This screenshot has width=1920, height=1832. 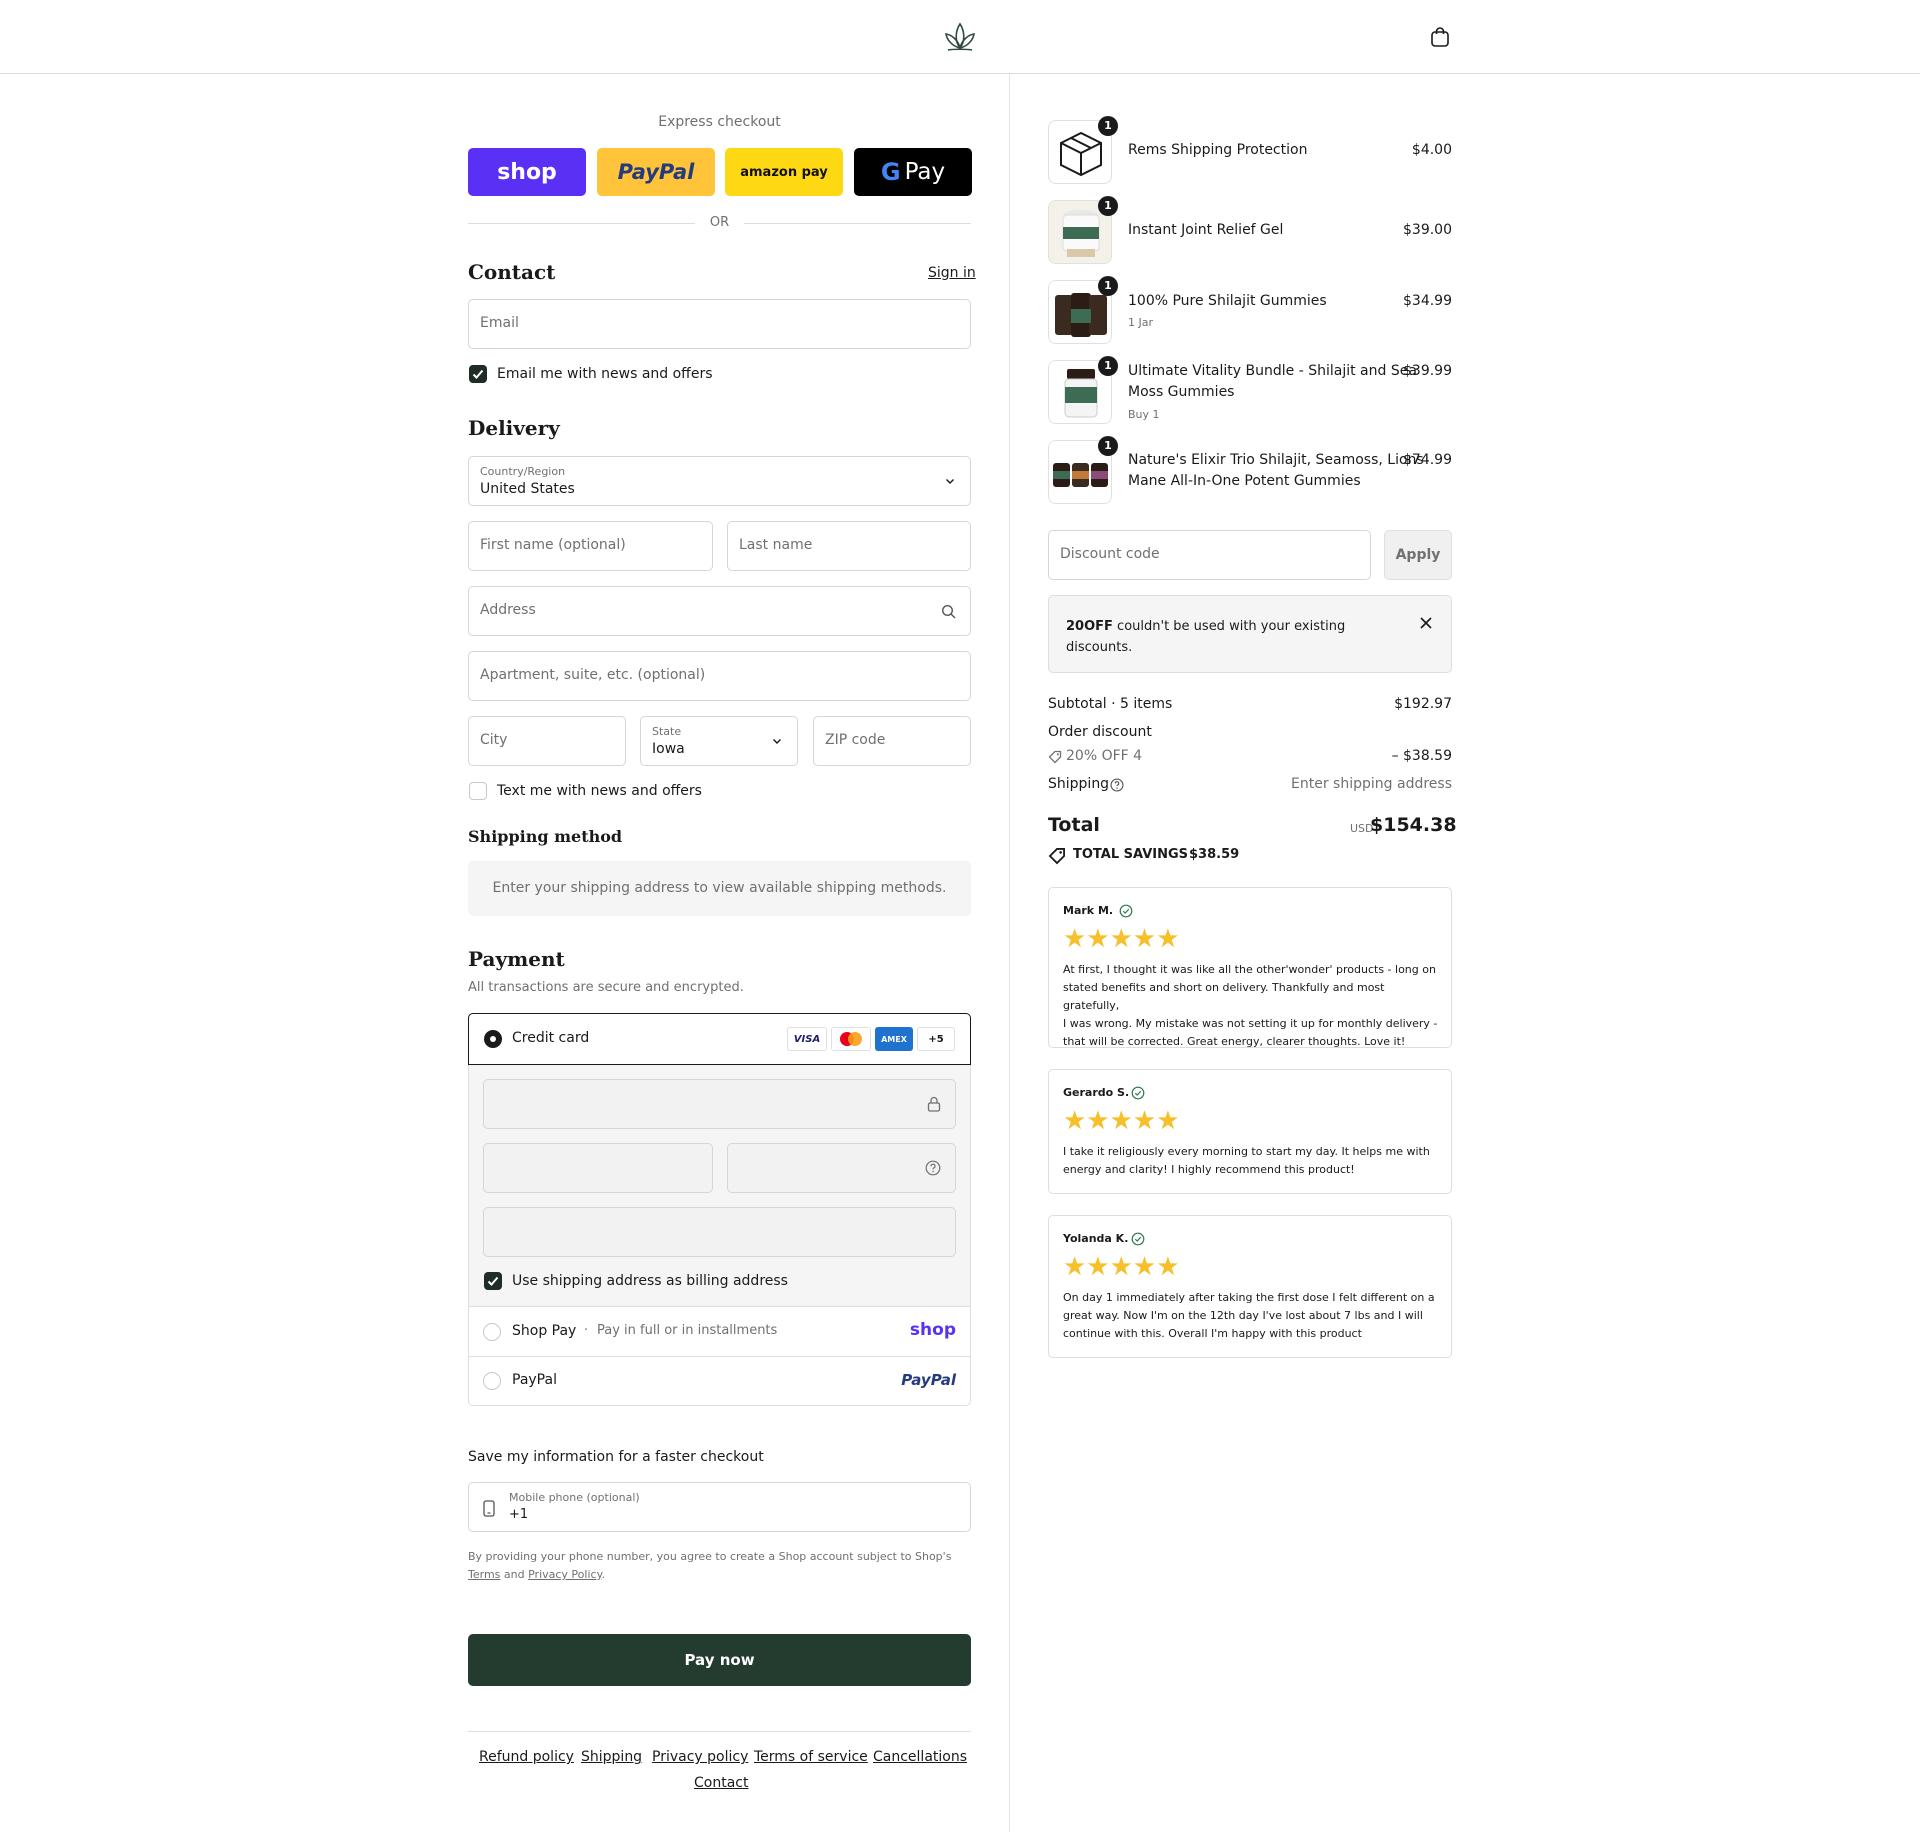 What do you see at coordinates (603, 1574) in the screenshot?
I see `disclaimer-period: .` at bounding box center [603, 1574].